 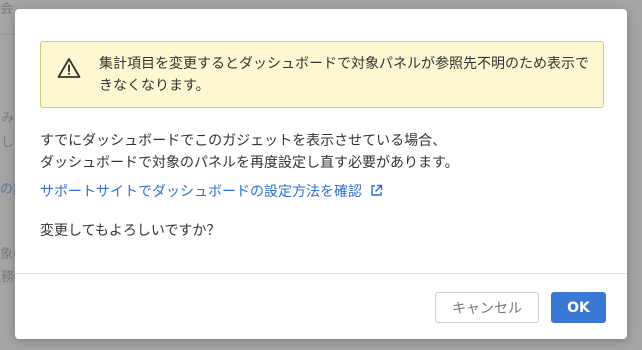 I want to click on background-text-fragment: し, so click(x=8, y=142).